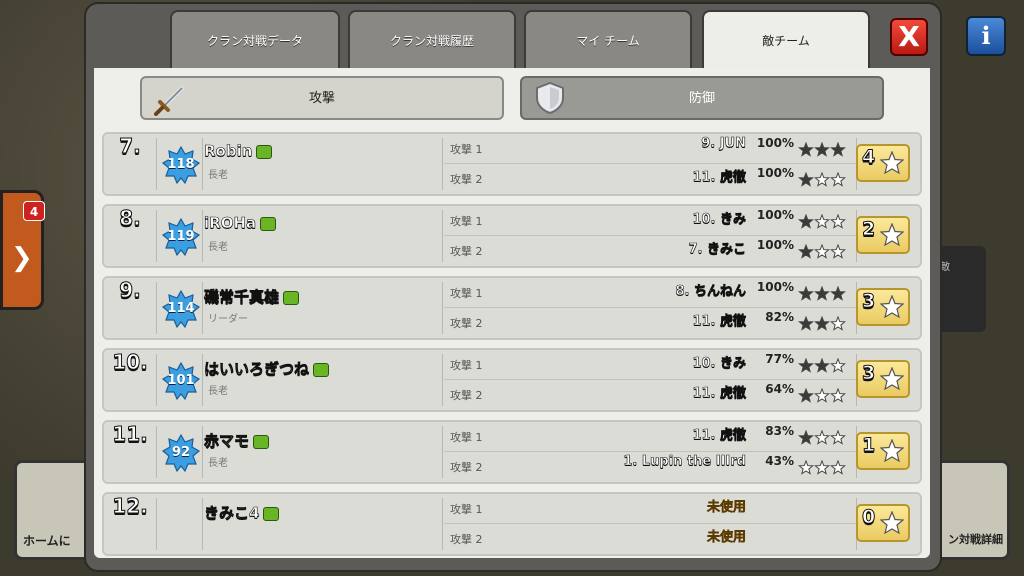  I want to click on level-badge: 118, so click(181, 165).